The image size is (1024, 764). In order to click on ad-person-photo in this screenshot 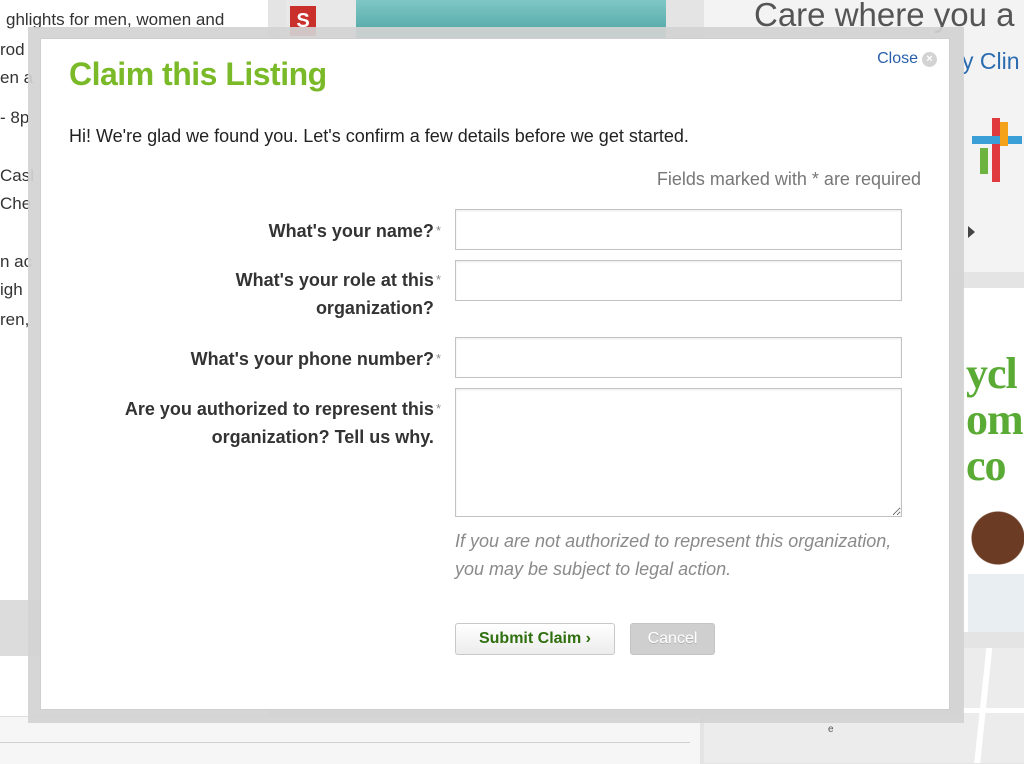, I will do `click(996, 560)`.